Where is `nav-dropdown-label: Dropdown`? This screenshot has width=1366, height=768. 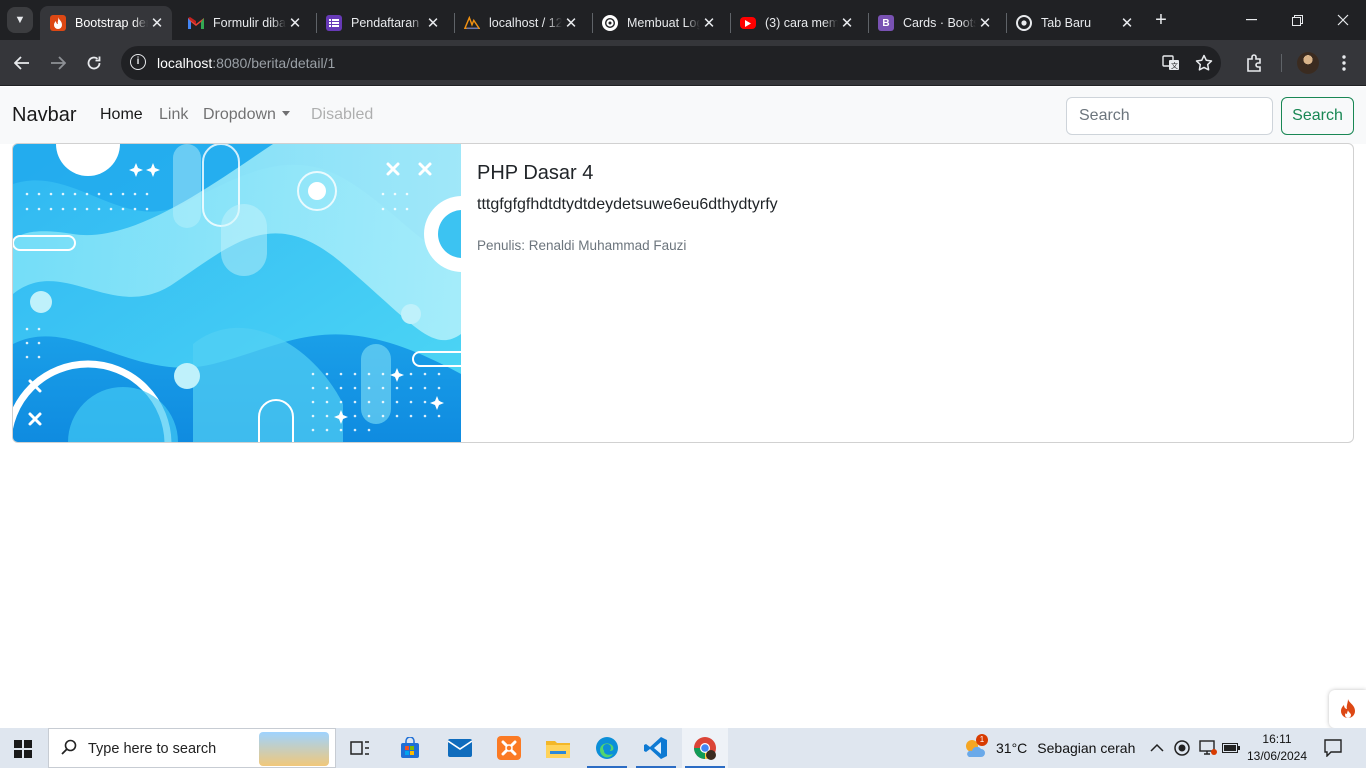 nav-dropdown-label: Dropdown is located at coordinates (239, 114).